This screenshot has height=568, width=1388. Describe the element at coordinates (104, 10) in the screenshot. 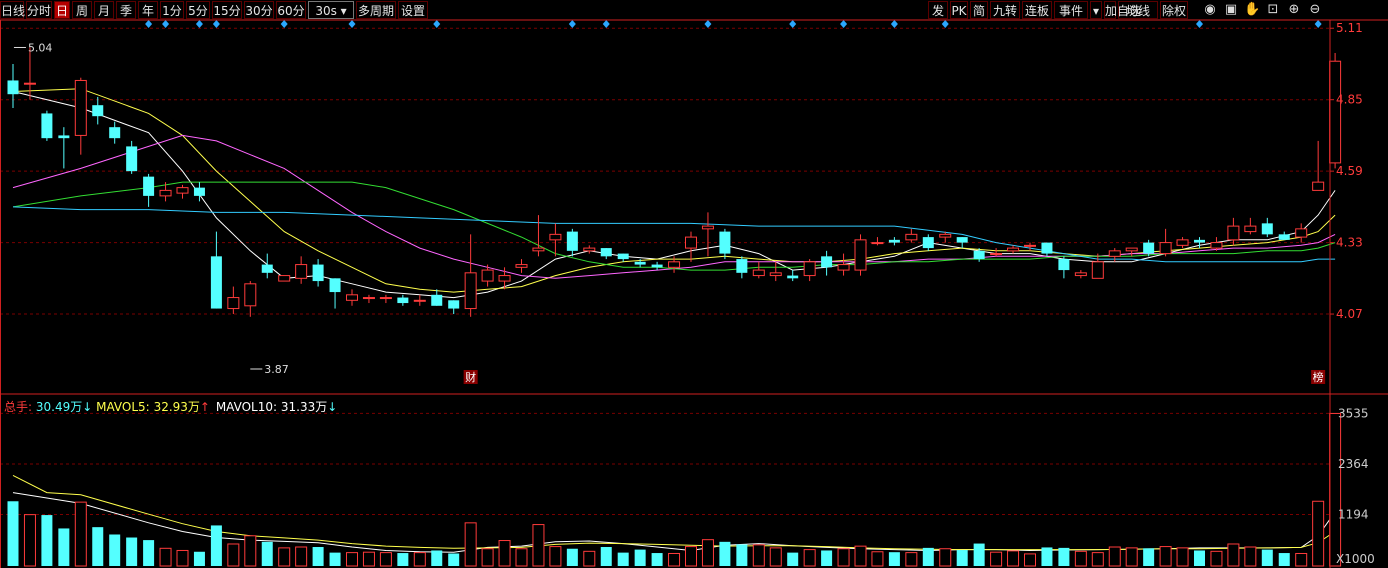

I see `period-tab-4: 月` at that location.